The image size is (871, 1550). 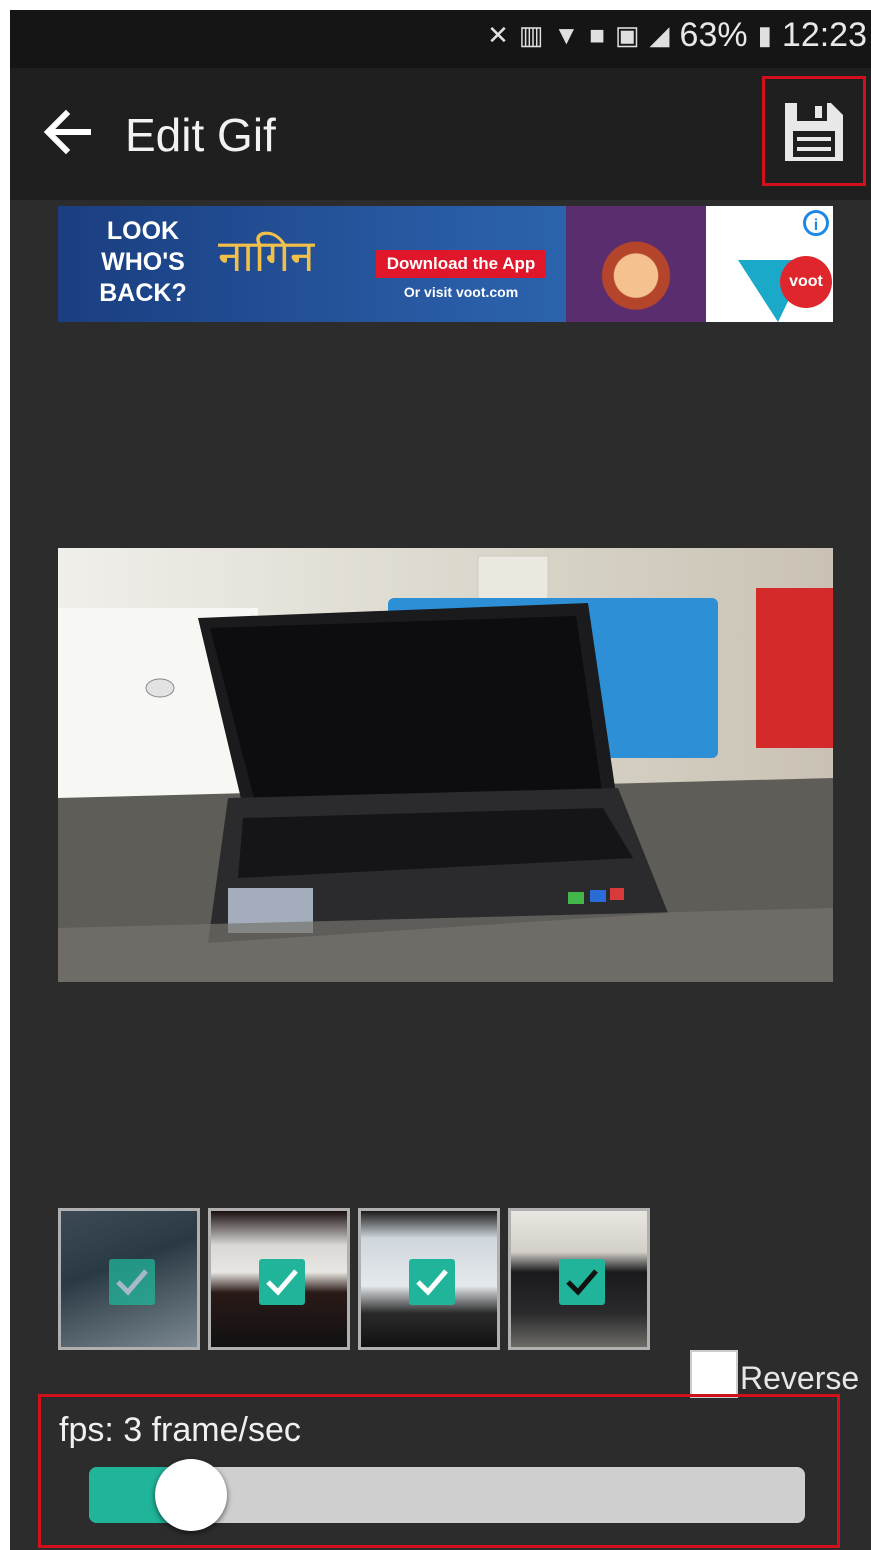 What do you see at coordinates (800, 1377) in the screenshot?
I see `reverse-label: Reverse` at bounding box center [800, 1377].